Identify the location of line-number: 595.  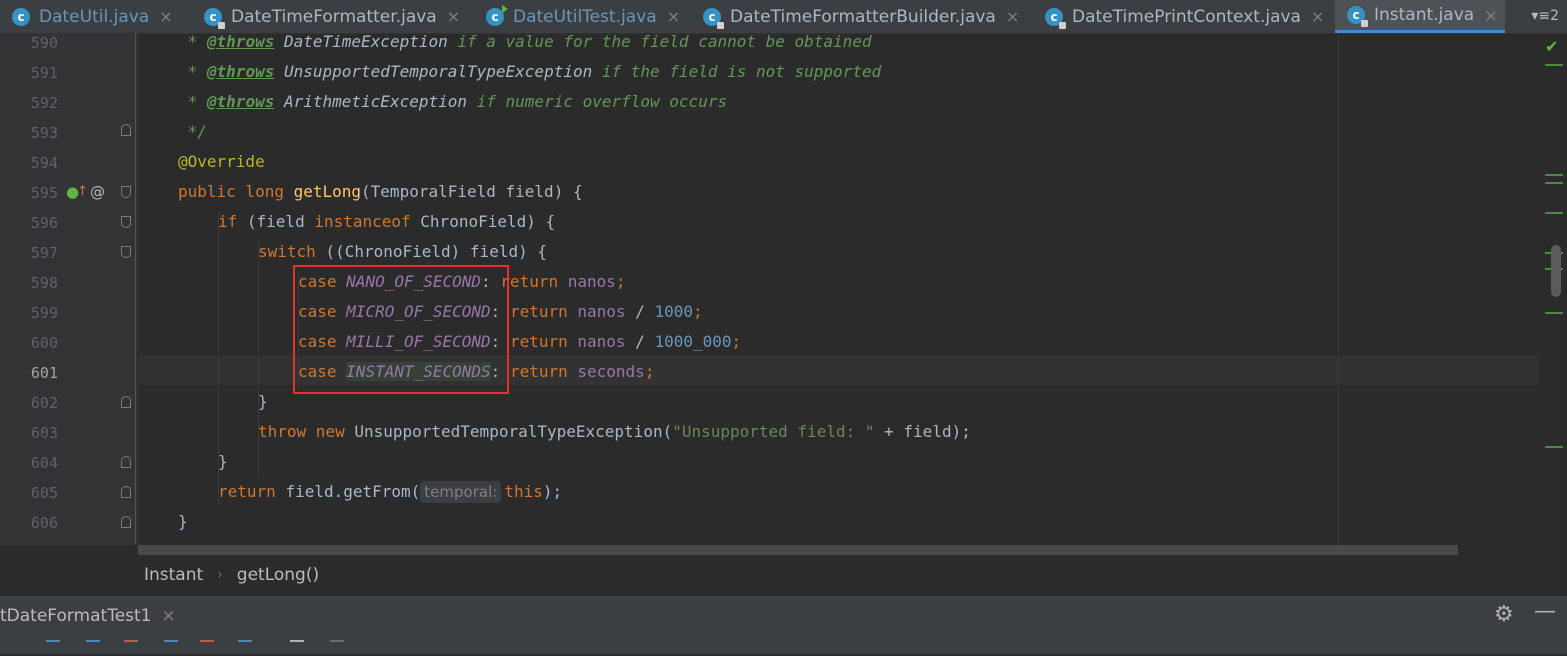
(44, 193).